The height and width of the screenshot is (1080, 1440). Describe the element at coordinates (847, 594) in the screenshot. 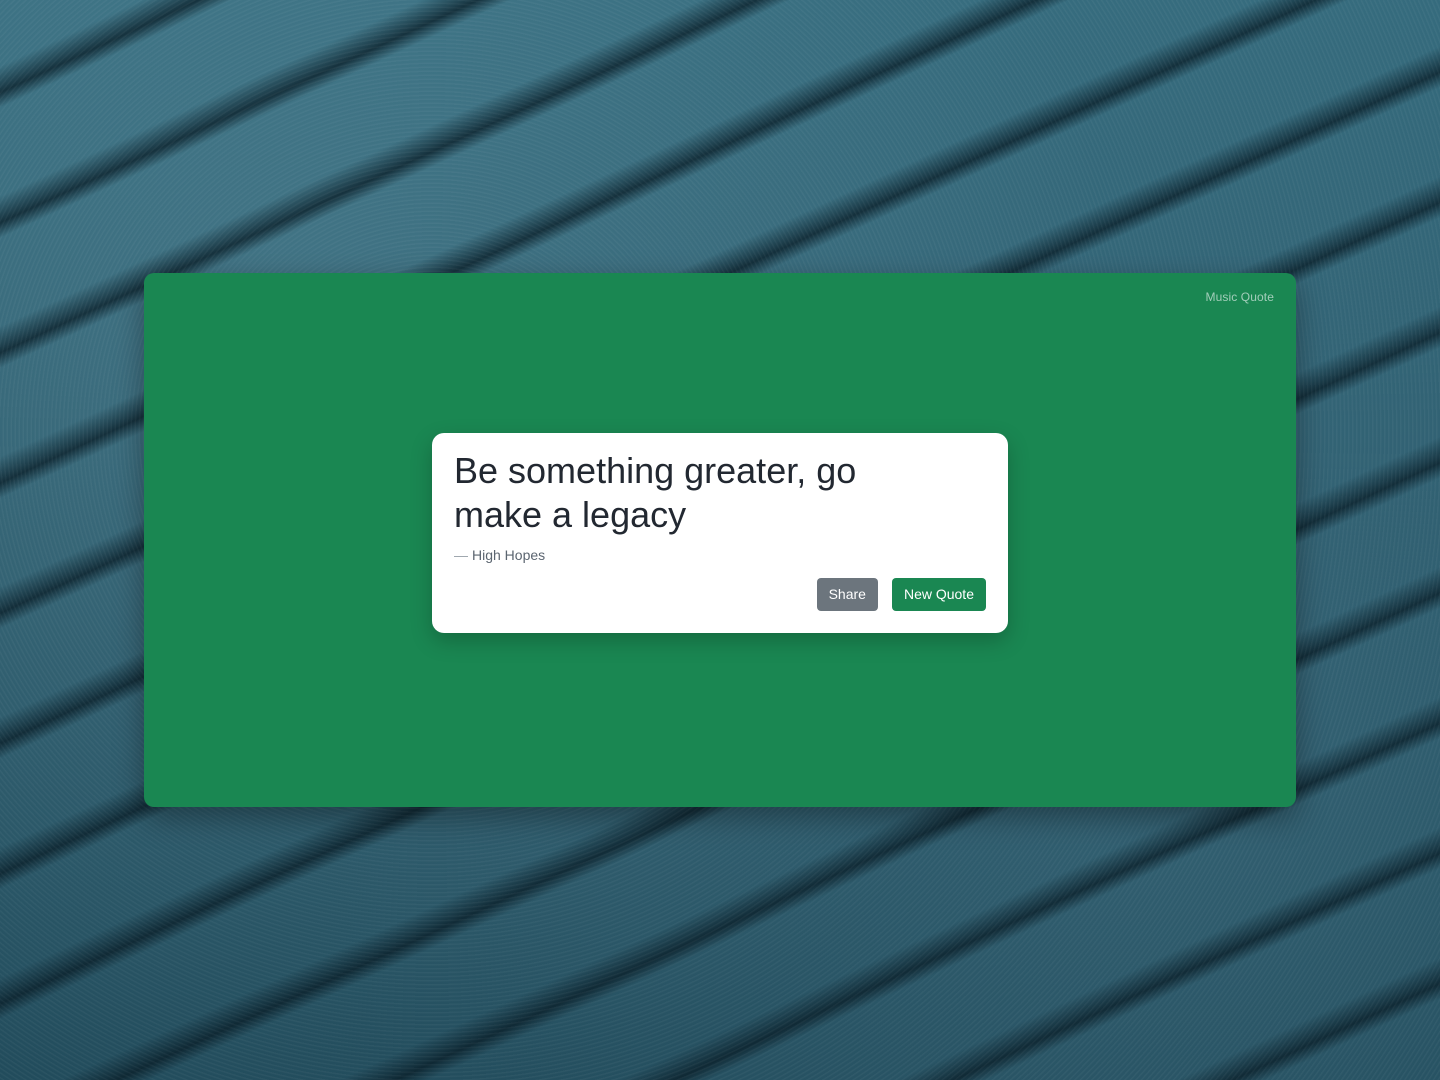

I see `share-button: Share` at that location.